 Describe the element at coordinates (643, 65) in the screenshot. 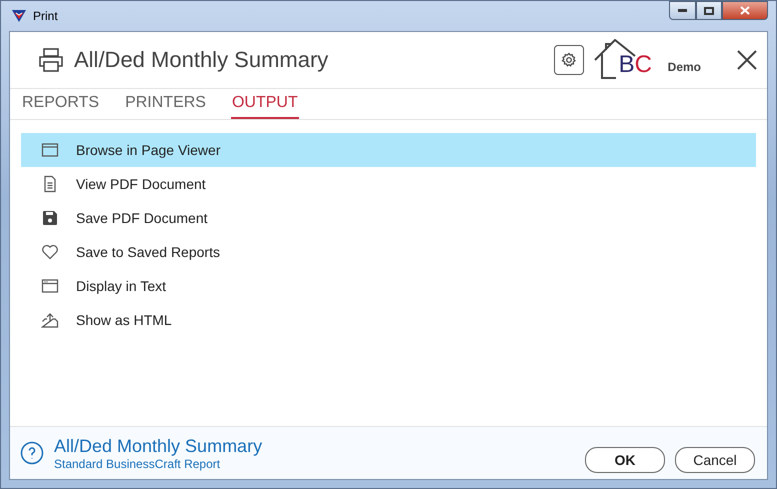

I see `logo-letter: C` at that location.